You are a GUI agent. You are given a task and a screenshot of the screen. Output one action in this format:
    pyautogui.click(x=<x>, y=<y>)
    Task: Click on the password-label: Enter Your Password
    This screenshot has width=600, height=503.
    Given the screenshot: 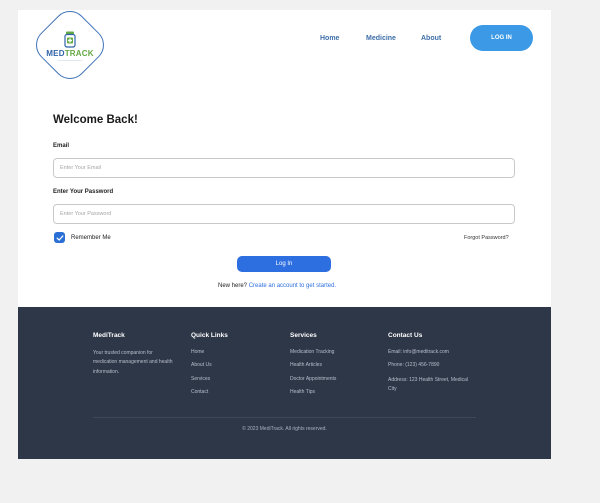 What is the action you would take?
    pyautogui.click(x=83, y=192)
    